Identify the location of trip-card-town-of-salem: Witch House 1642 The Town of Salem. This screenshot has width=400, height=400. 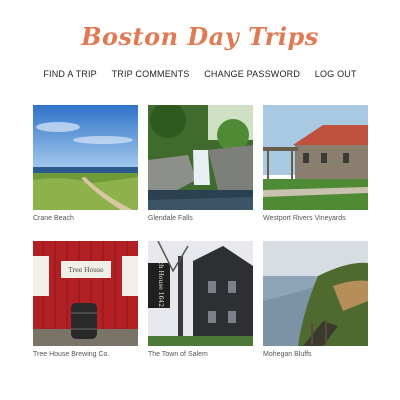
(200, 299).